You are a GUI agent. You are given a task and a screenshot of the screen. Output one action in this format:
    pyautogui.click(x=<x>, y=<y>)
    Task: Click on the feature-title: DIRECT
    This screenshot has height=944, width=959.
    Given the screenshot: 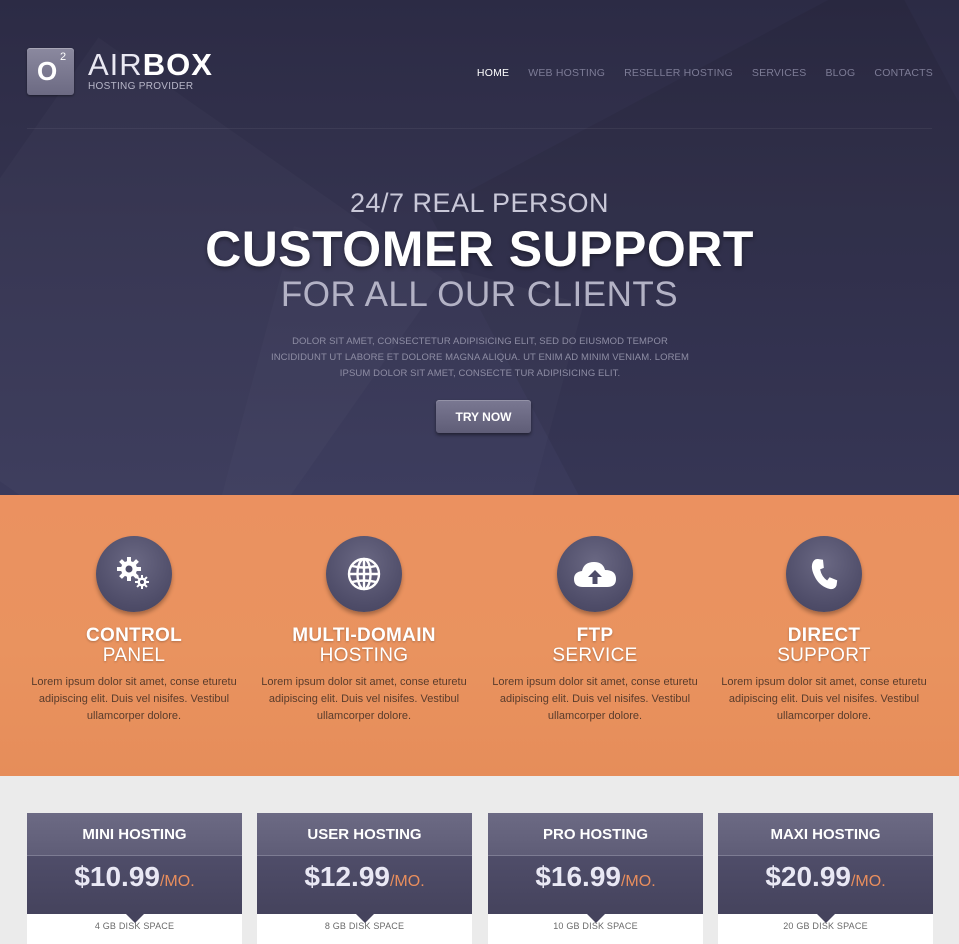 What is the action you would take?
    pyautogui.click(x=824, y=635)
    